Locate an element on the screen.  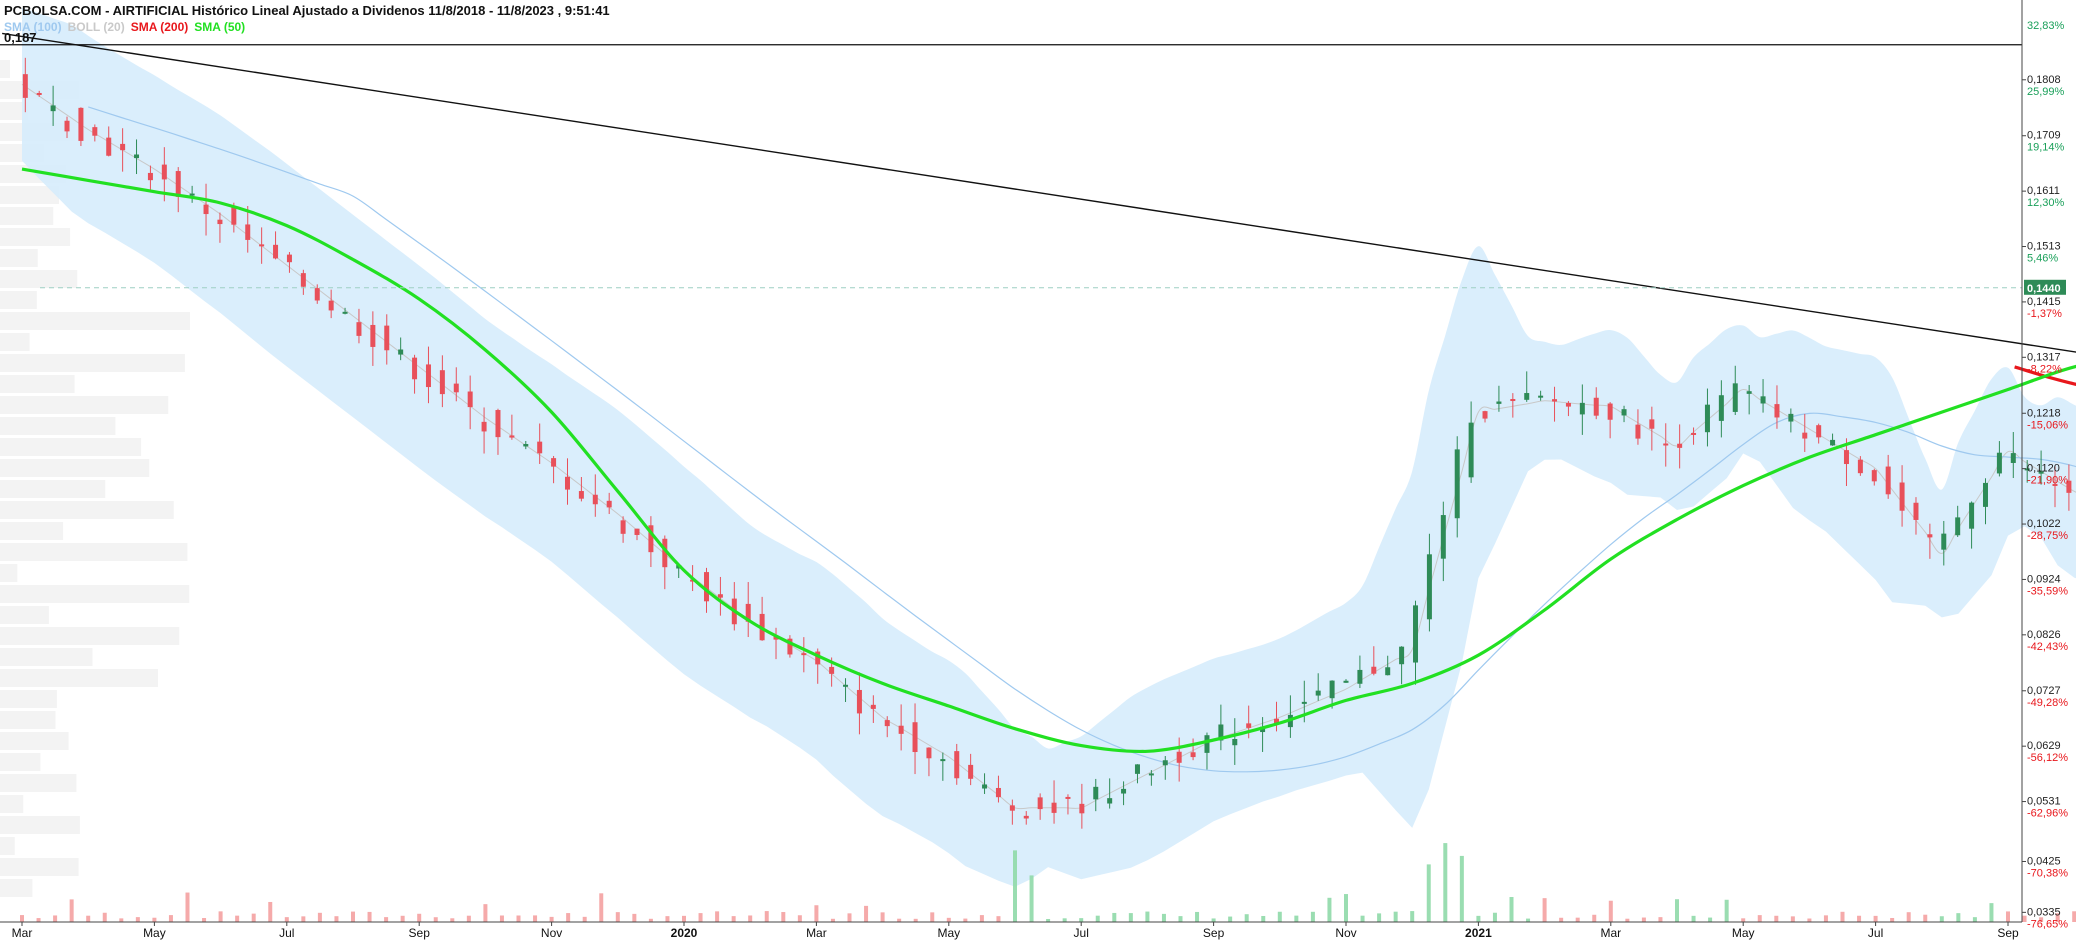
axis-pct-label: -21,90% is located at coordinates (2047, 481).